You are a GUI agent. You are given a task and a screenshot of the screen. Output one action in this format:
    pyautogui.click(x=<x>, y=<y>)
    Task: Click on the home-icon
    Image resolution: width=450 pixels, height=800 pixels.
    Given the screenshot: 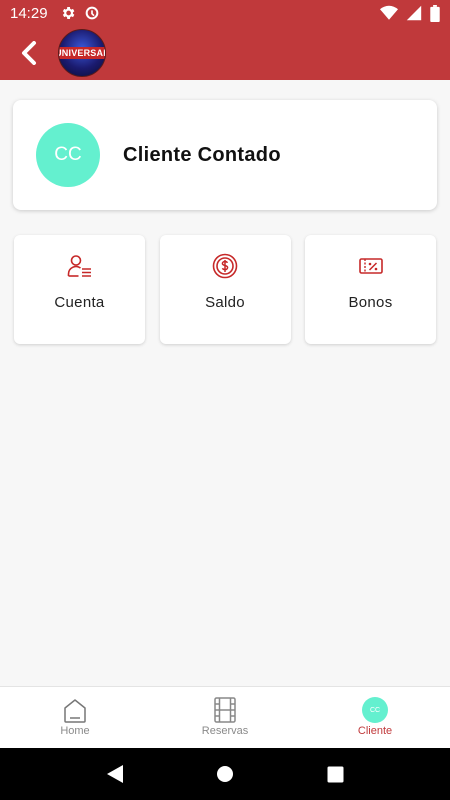 What is the action you would take?
    pyautogui.click(x=75, y=710)
    